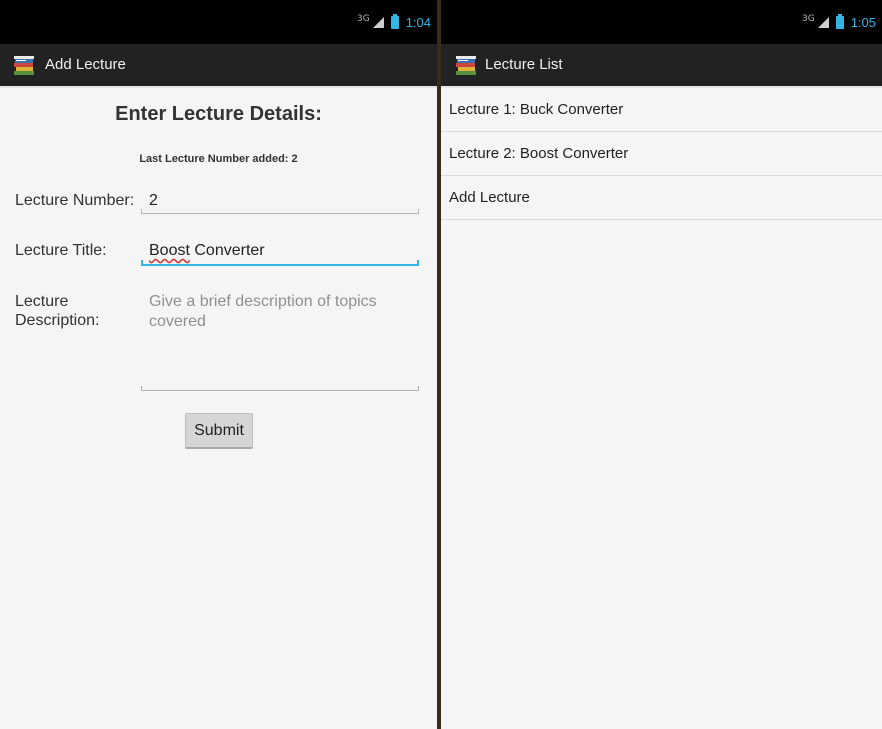  I want to click on lecture-number-label: Lecture Number:, so click(75, 200).